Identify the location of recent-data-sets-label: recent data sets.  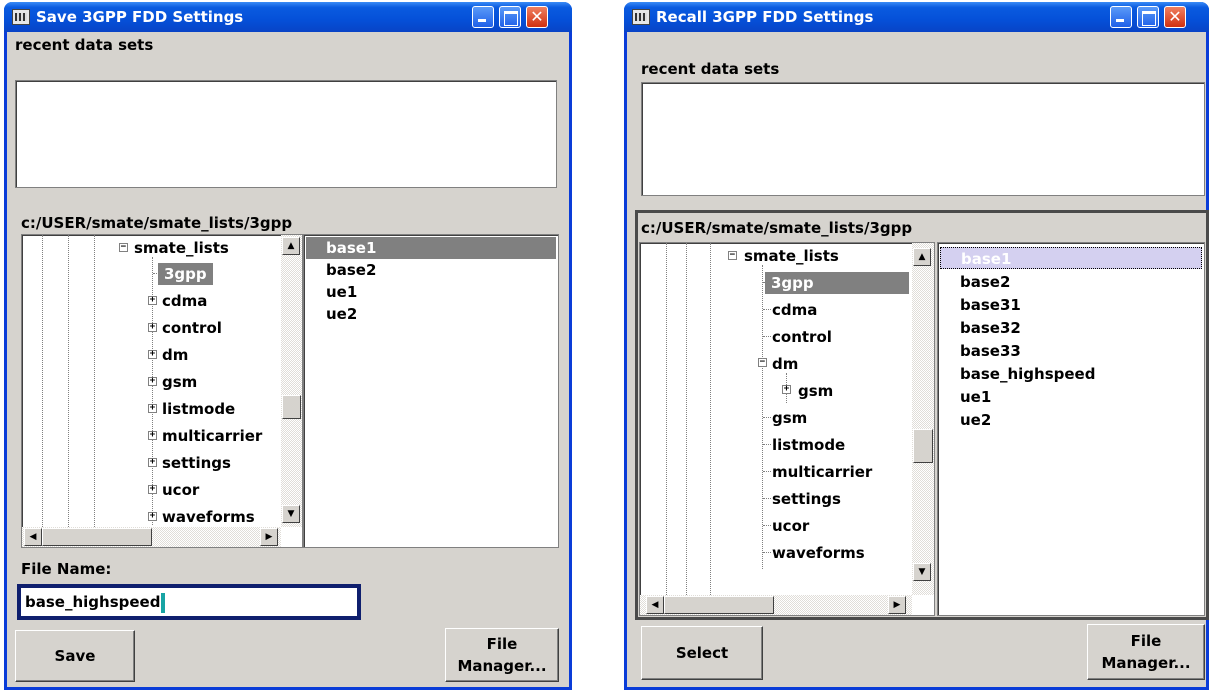
(84, 45).